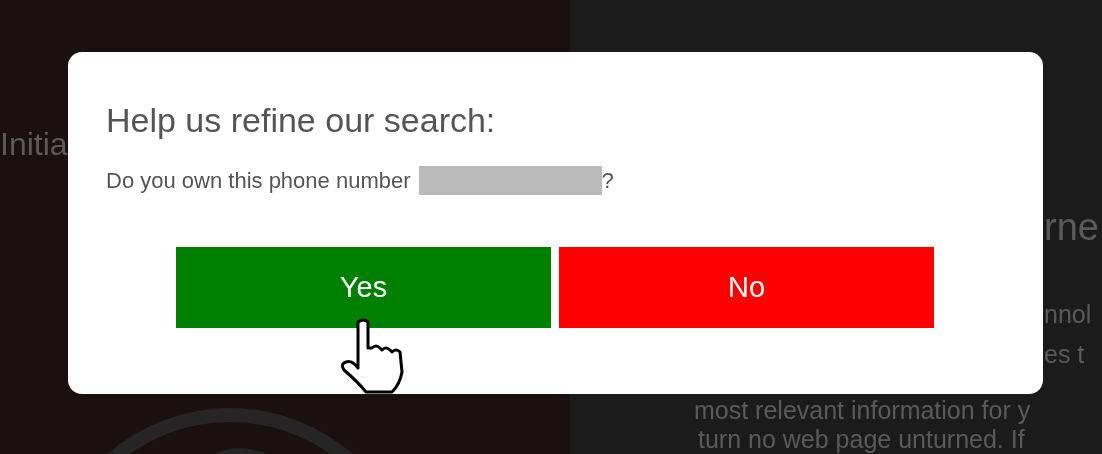 This screenshot has width=1102, height=454. Describe the element at coordinates (363, 287) in the screenshot. I see `yes-button: Yes` at that location.